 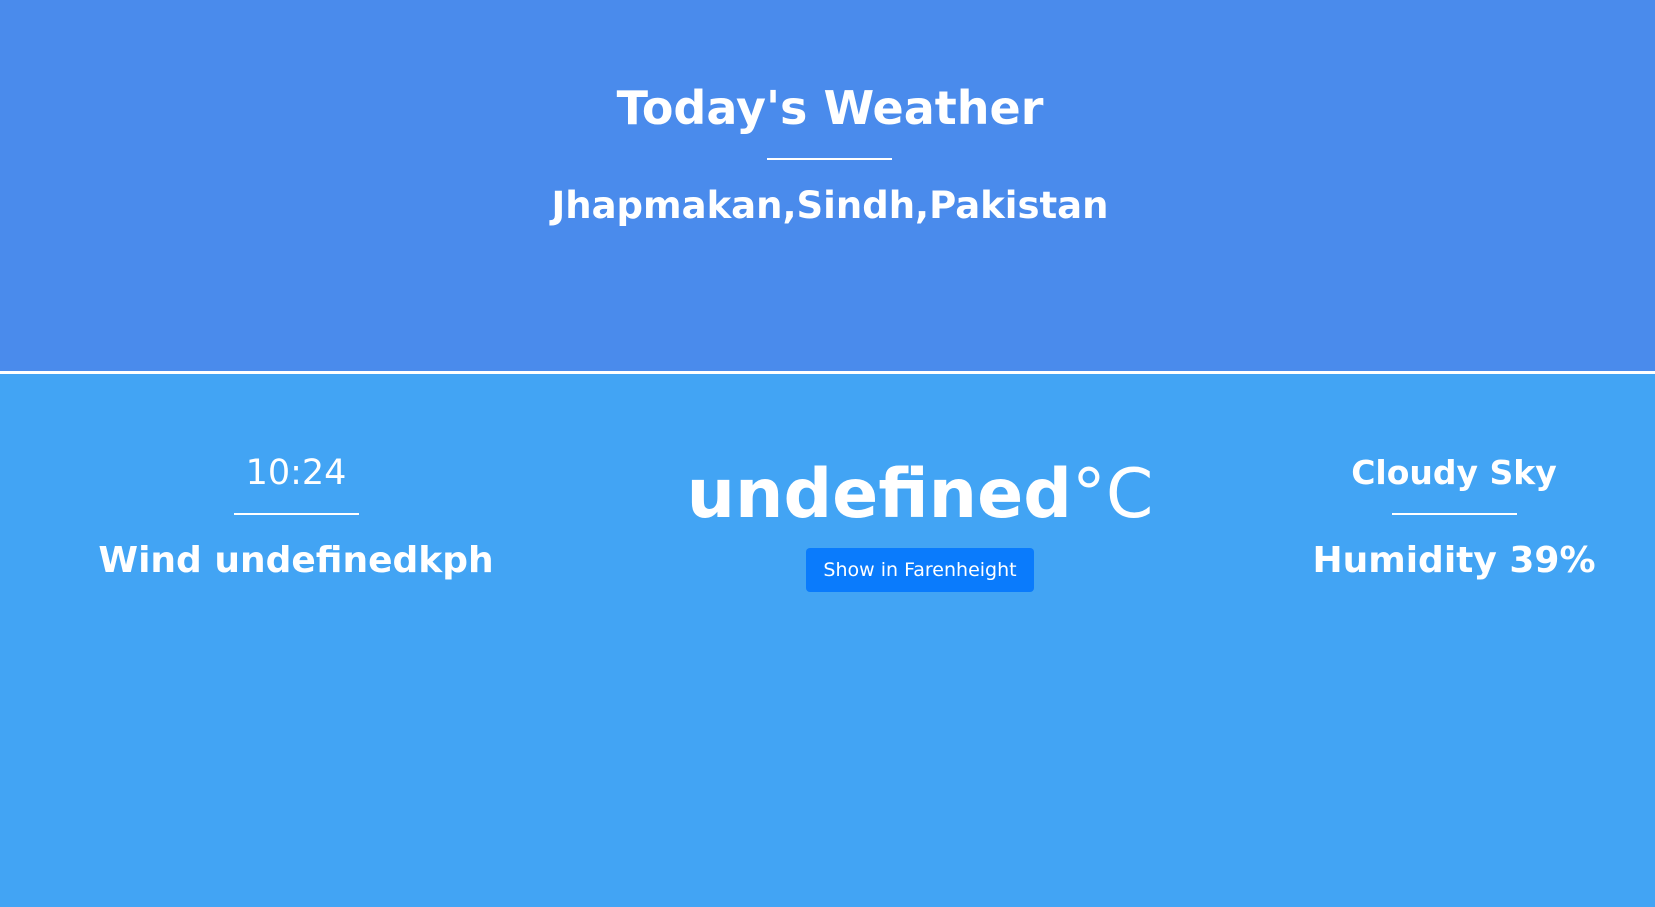 What do you see at coordinates (920, 570) in the screenshot?
I see `show-fahrenheit-button: Show in Farenheight` at bounding box center [920, 570].